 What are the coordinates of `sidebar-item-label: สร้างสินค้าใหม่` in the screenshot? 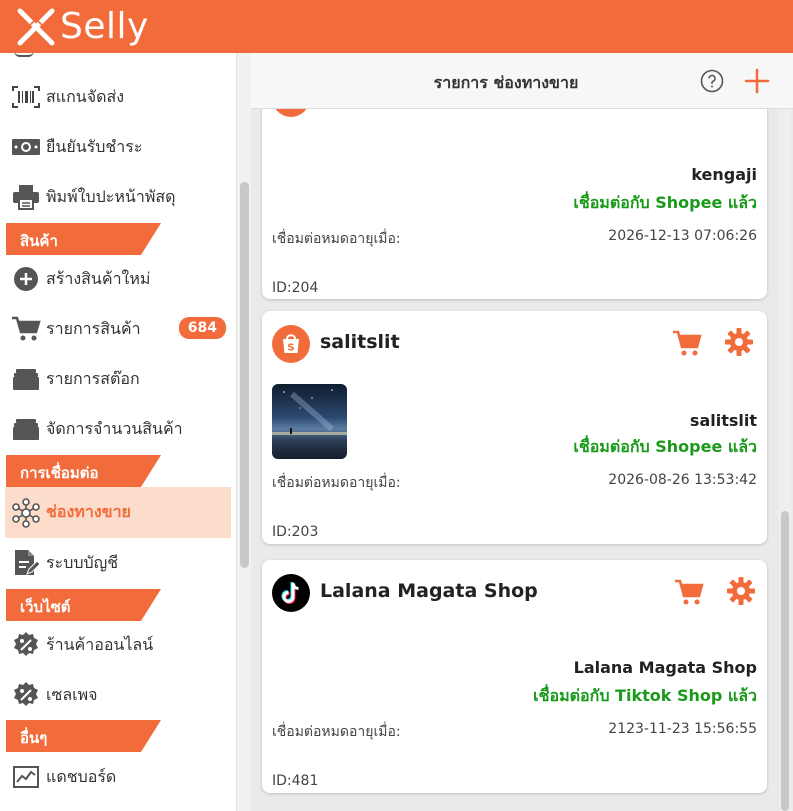 It's located at (98, 278).